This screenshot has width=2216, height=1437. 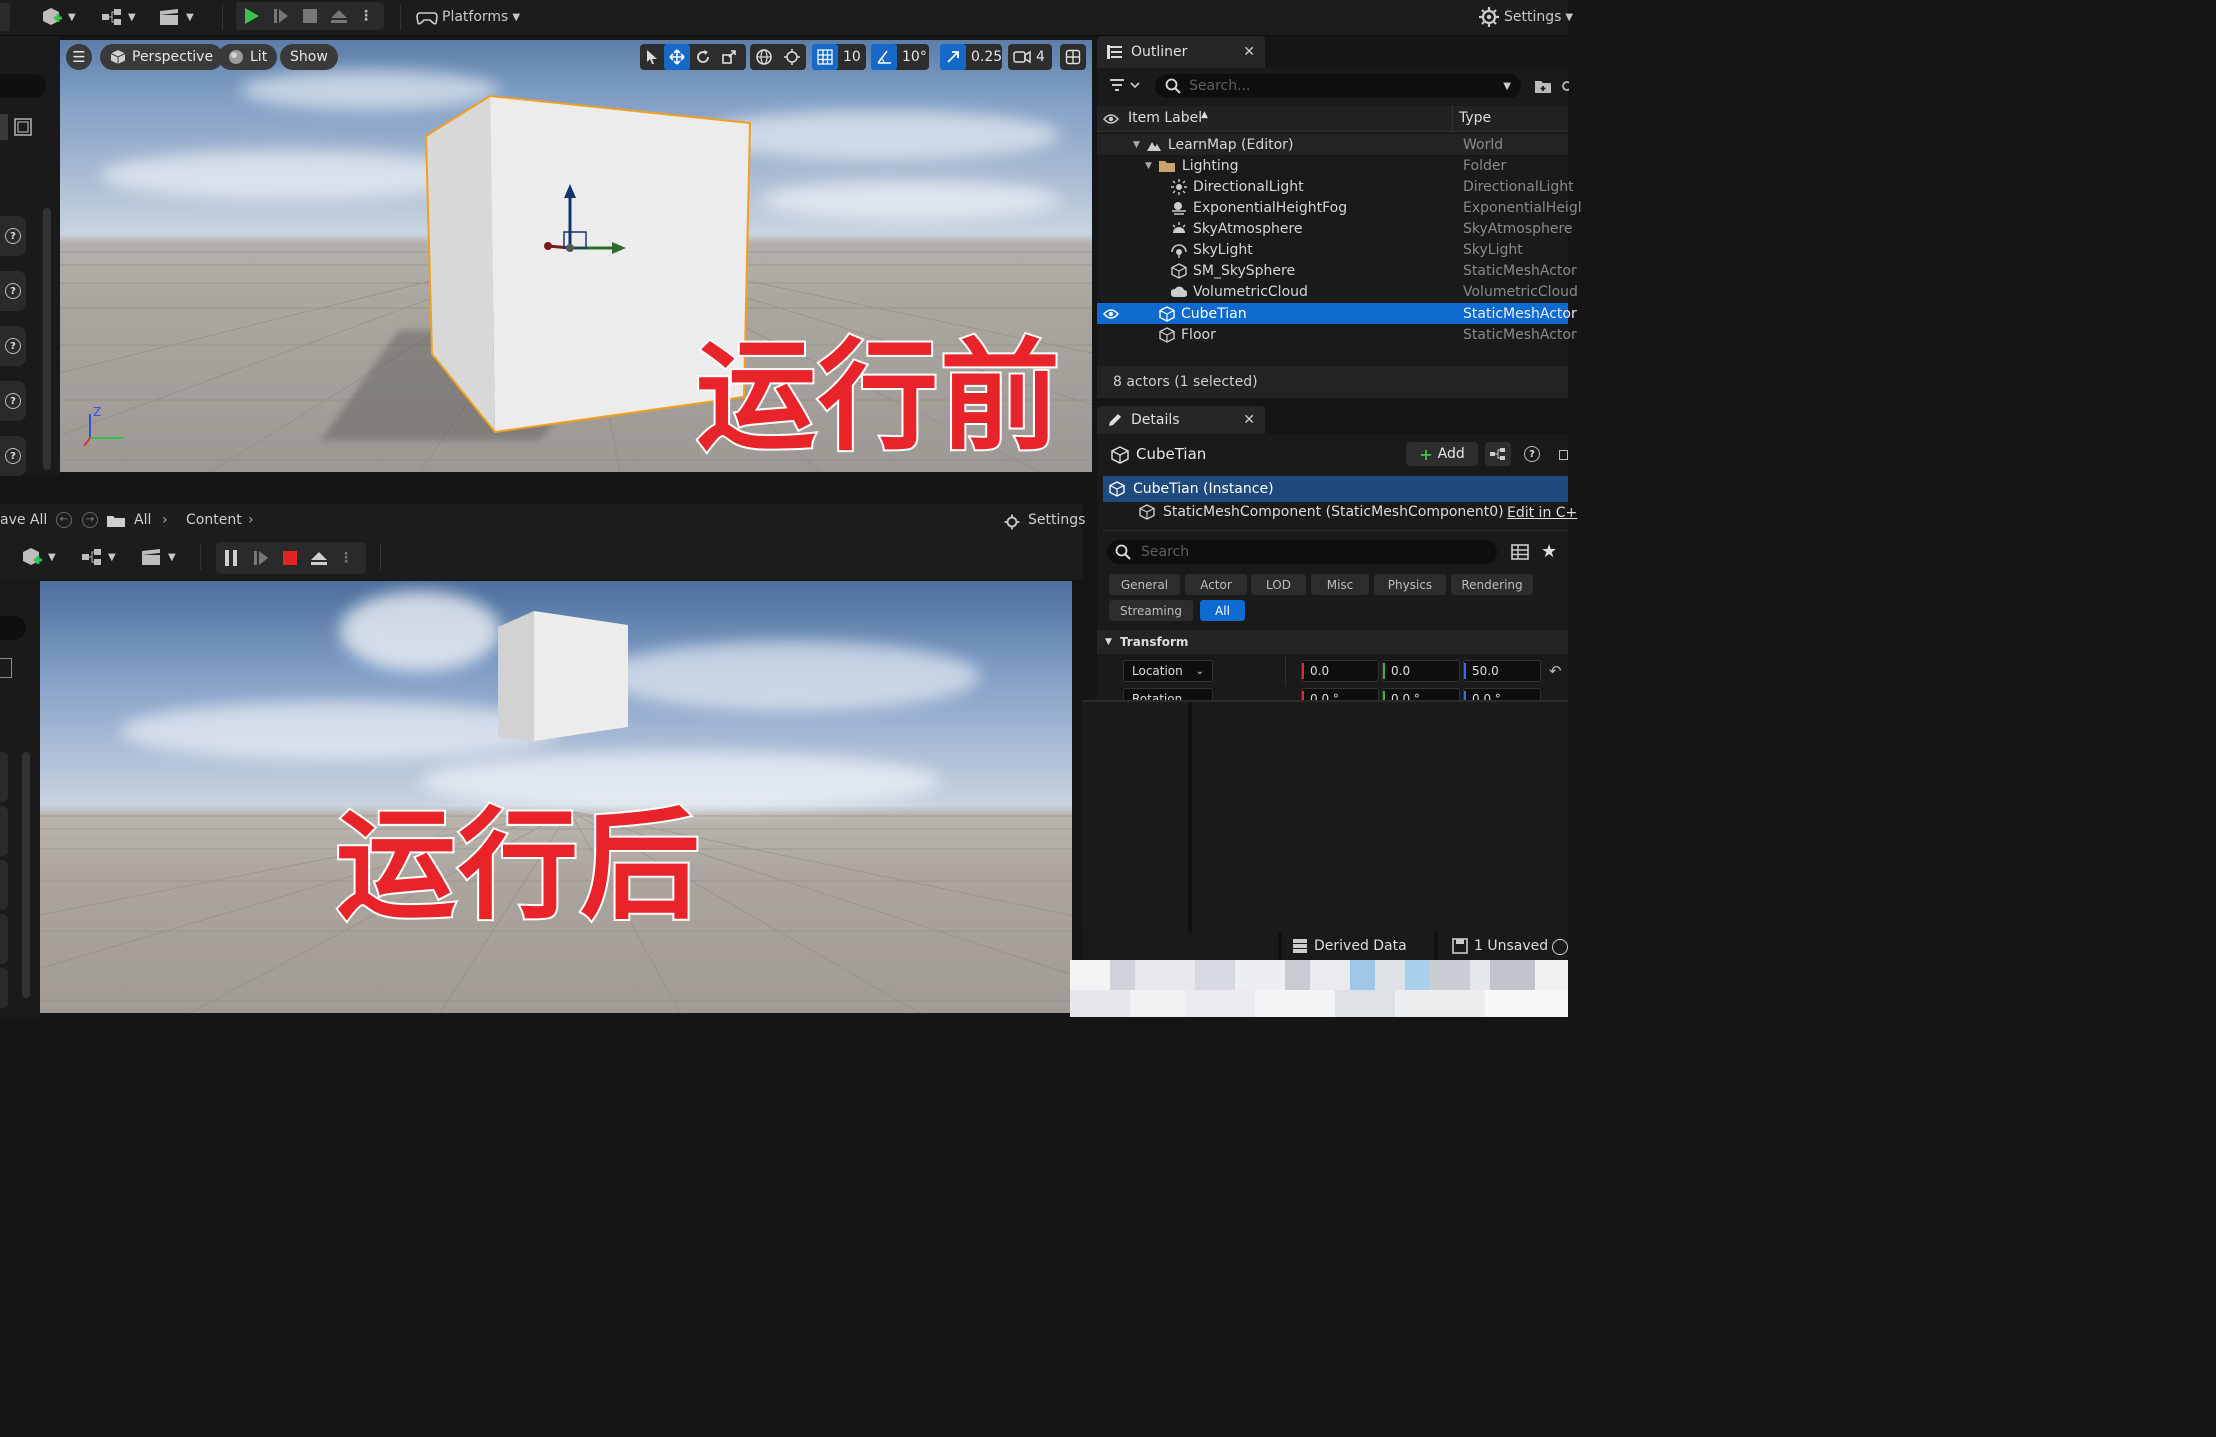 I want to click on grid-snap-control: 10, so click(x=839, y=57).